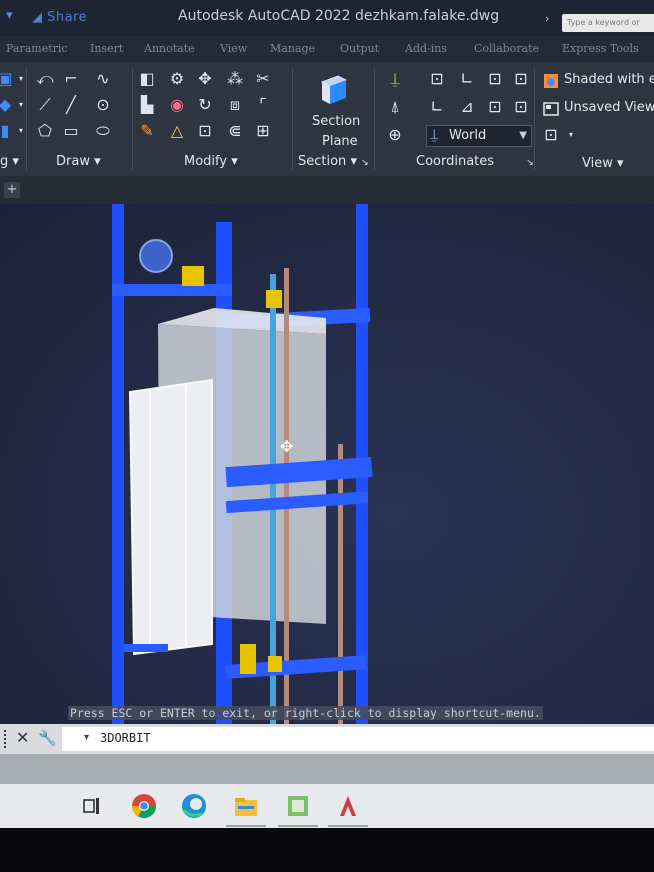  What do you see at coordinates (8, 739) in the screenshot?
I see `drag-handle` at bounding box center [8, 739].